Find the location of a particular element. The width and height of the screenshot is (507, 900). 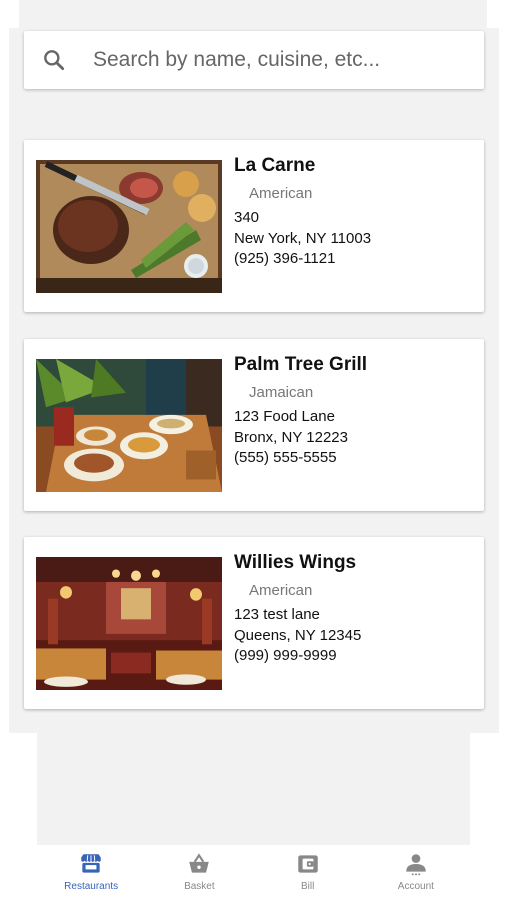

restaurant-cuisine: Jamaican is located at coordinates (281, 392).